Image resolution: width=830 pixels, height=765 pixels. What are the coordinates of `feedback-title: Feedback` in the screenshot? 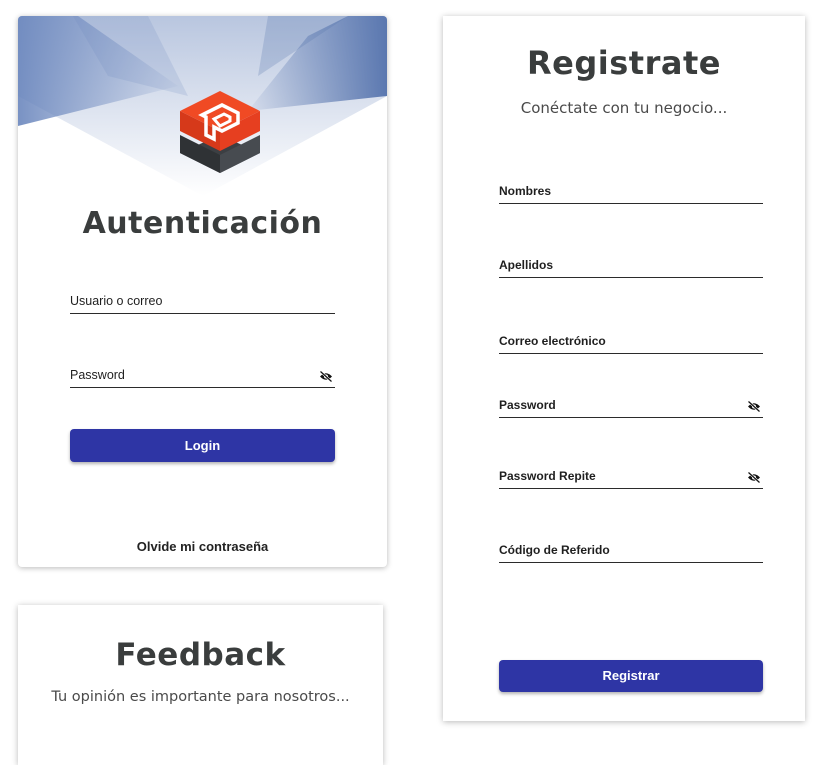 It's located at (200, 655).